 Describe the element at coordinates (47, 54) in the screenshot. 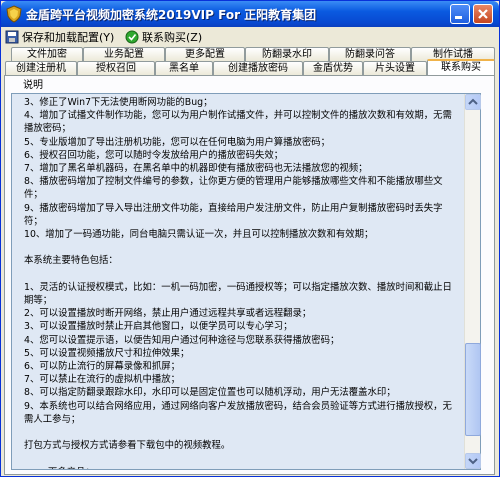

I see `tab-file-encrypt: 文件加密` at that location.